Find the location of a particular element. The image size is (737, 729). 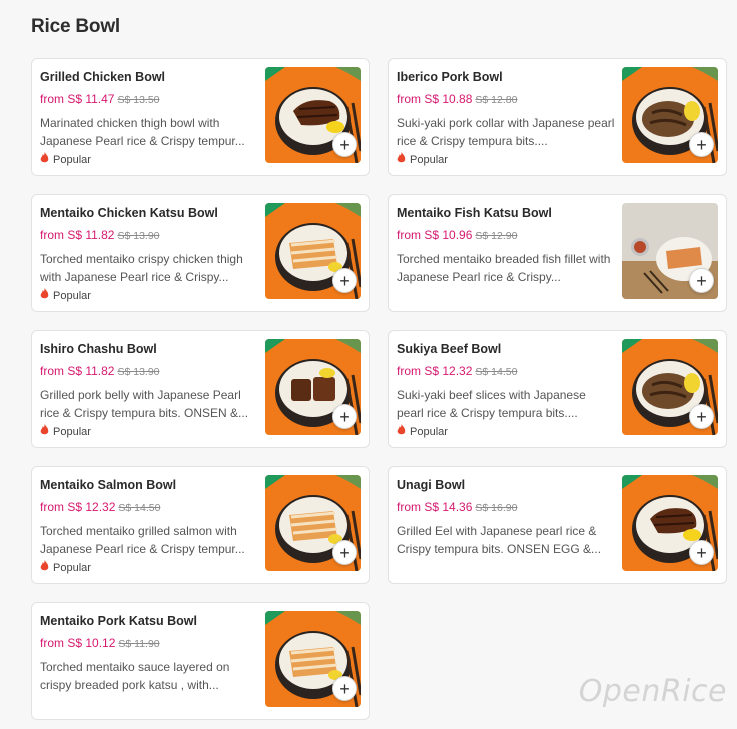

item-price-row: from S$ 10.96 S$ 12.90 is located at coordinates (457, 235).